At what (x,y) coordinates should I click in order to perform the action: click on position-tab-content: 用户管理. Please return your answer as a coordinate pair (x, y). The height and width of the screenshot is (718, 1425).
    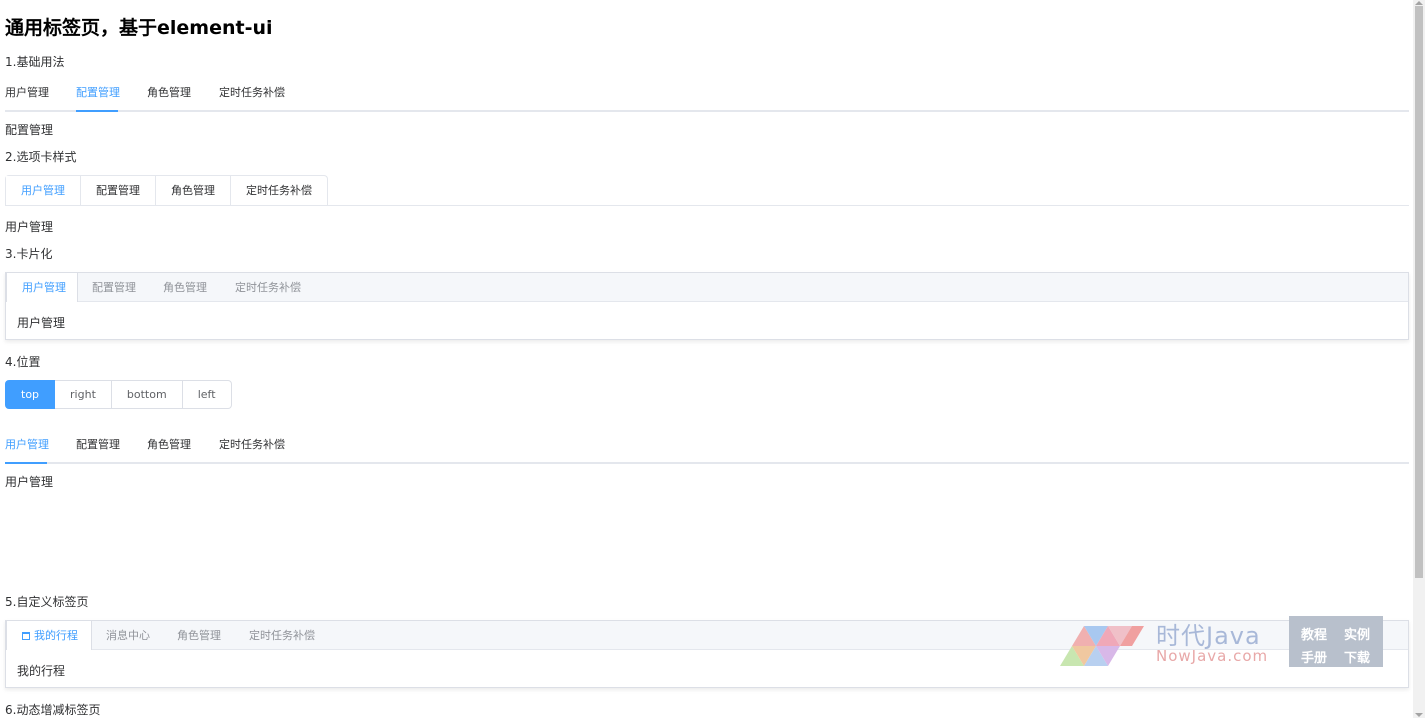
    Looking at the image, I should click on (29, 482).